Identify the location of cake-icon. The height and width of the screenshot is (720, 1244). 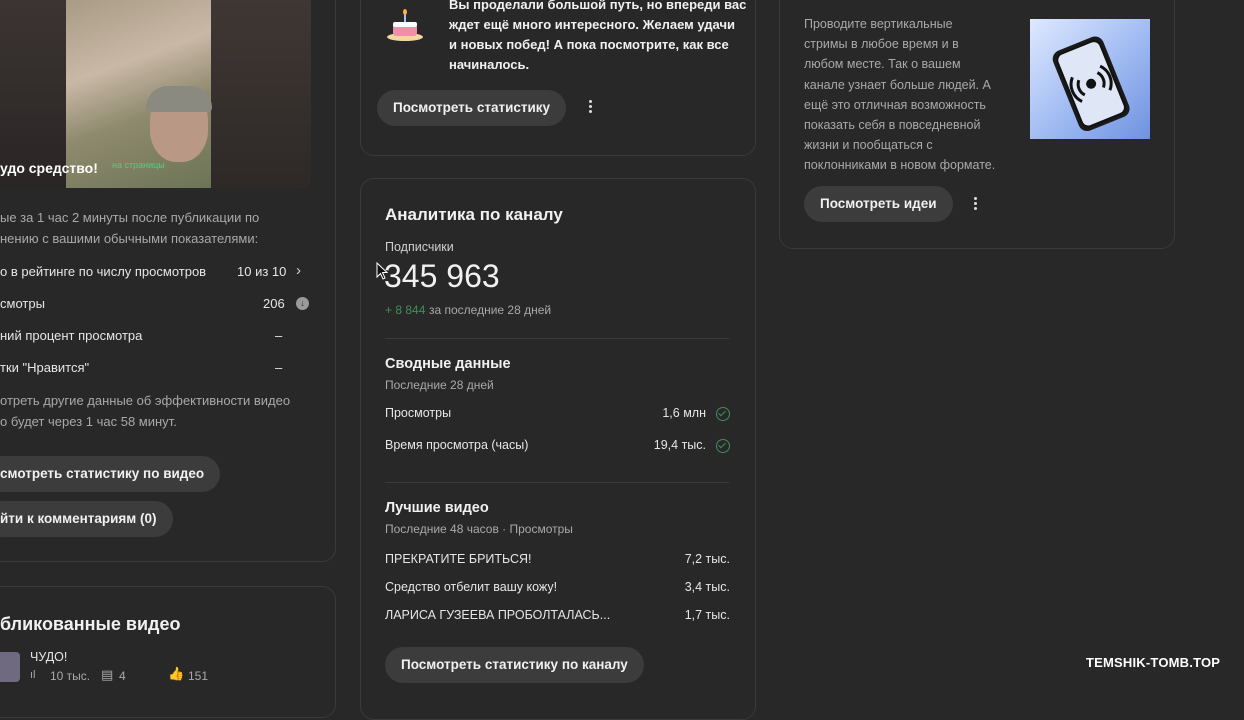
(405, 25).